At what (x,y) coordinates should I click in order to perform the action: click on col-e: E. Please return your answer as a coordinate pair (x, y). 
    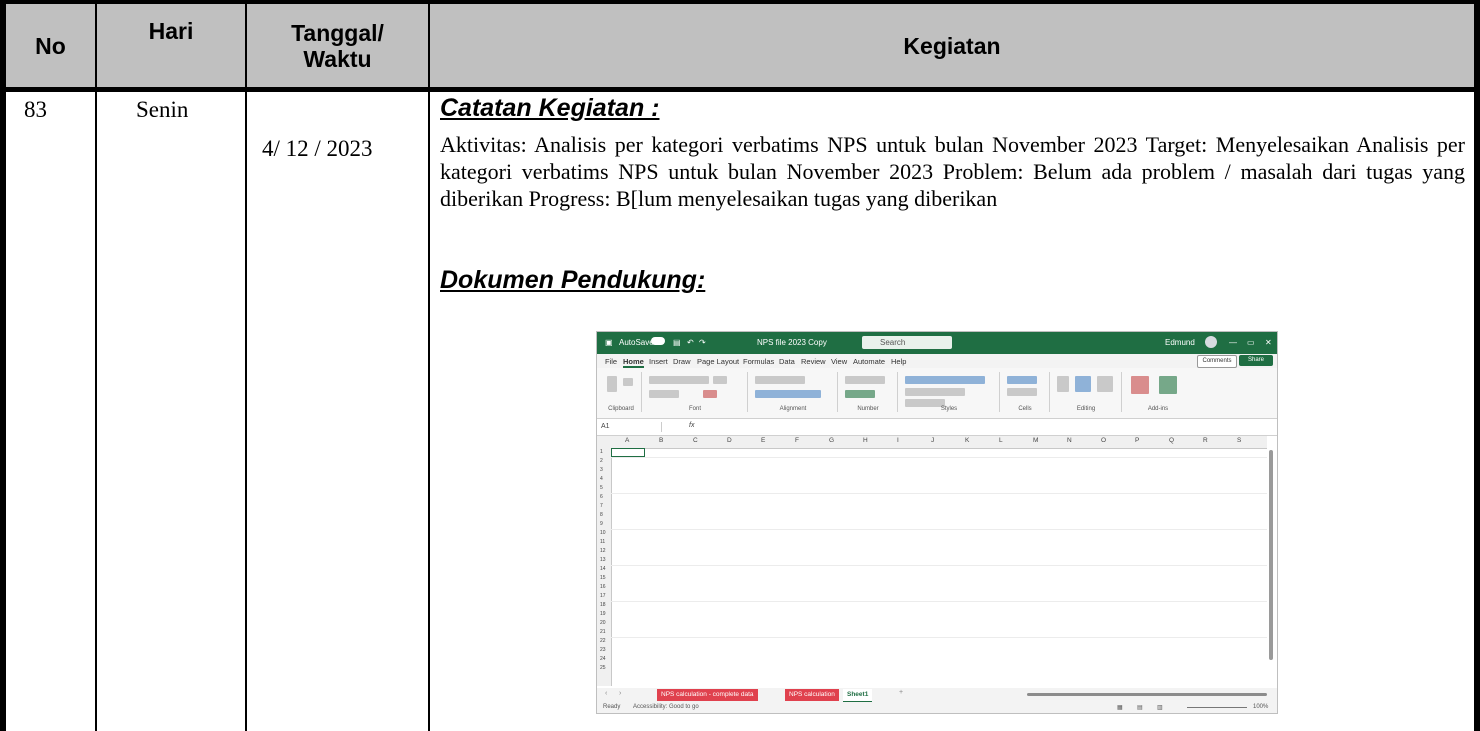
    Looking at the image, I should click on (763, 440).